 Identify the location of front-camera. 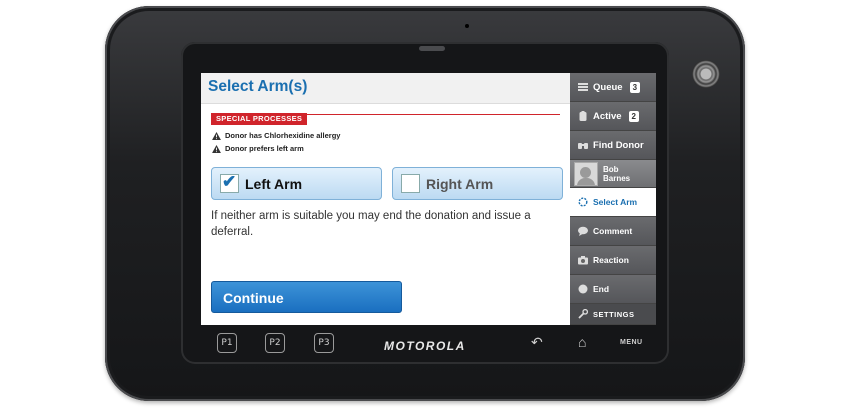
(467, 26).